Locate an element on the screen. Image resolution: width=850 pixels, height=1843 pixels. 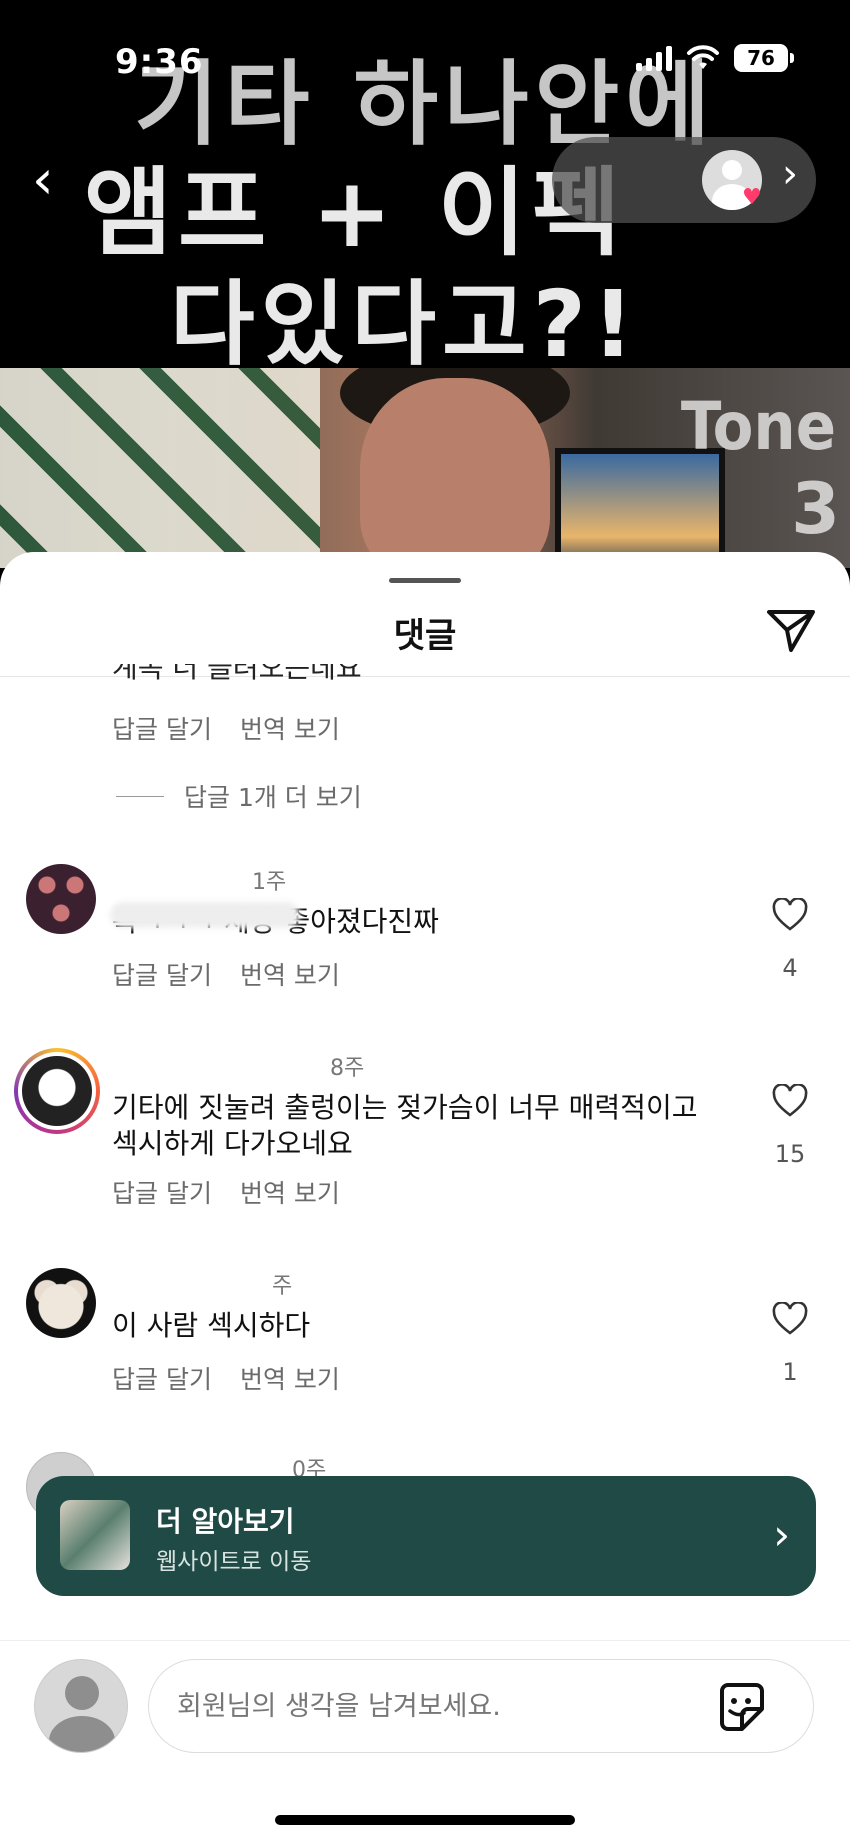
video-caption-line3: 다있다고?! is located at coordinates (405, 324).